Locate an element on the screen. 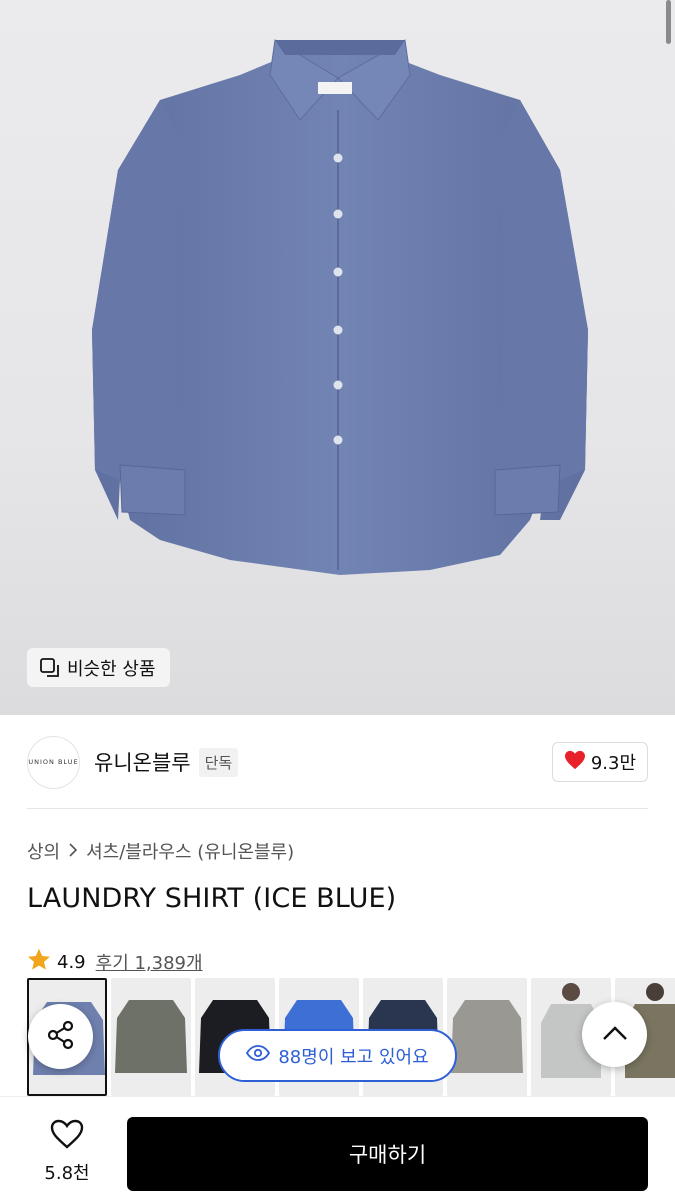 The width and height of the screenshot is (675, 1200). star-icon is located at coordinates (39, 962).